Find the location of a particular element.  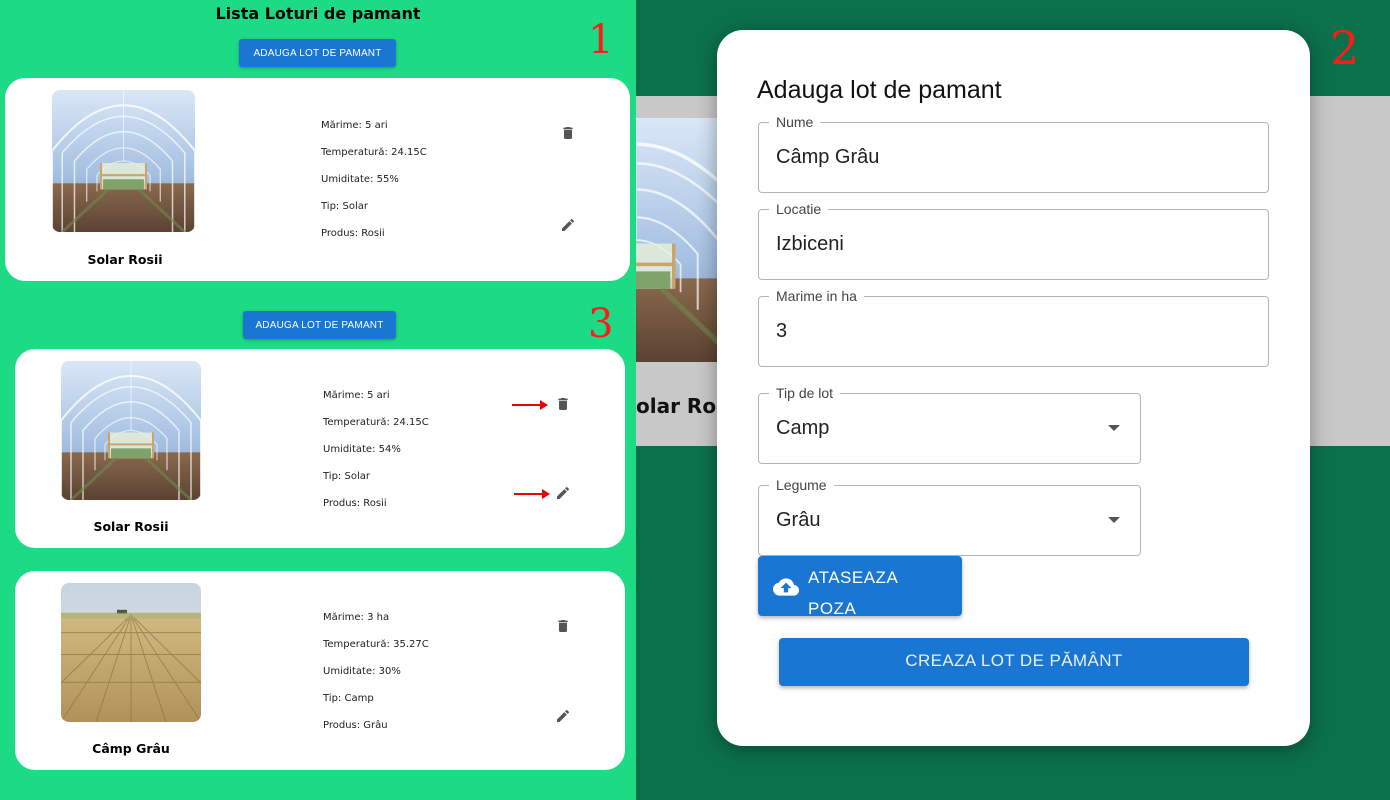

name-field: Nume Câmp Grâu is located at coordinates (1013, 153).